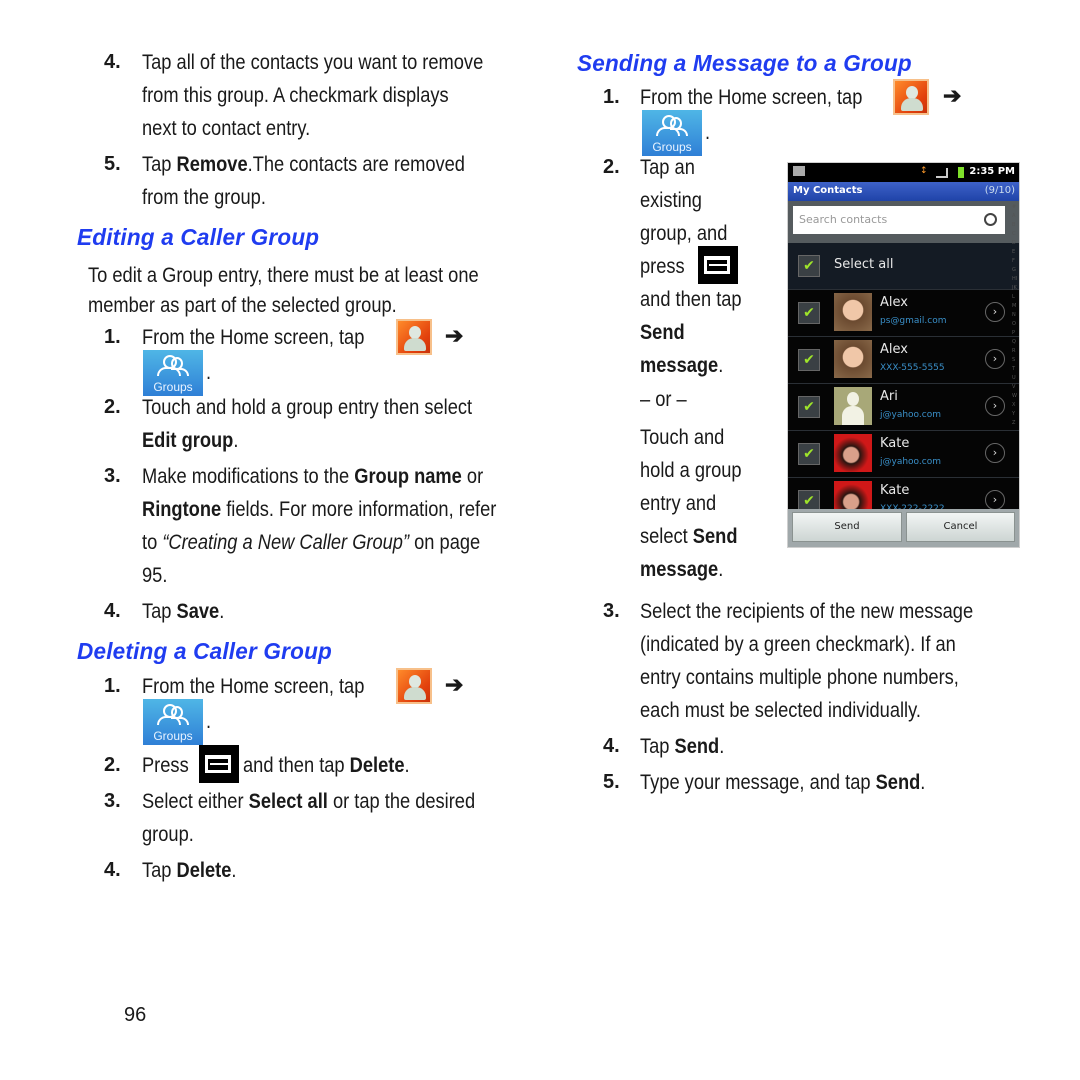 The width and height of the screenshot is (1080, 1080). I want to click on cancel-button: Cancel, so click(960, 527).